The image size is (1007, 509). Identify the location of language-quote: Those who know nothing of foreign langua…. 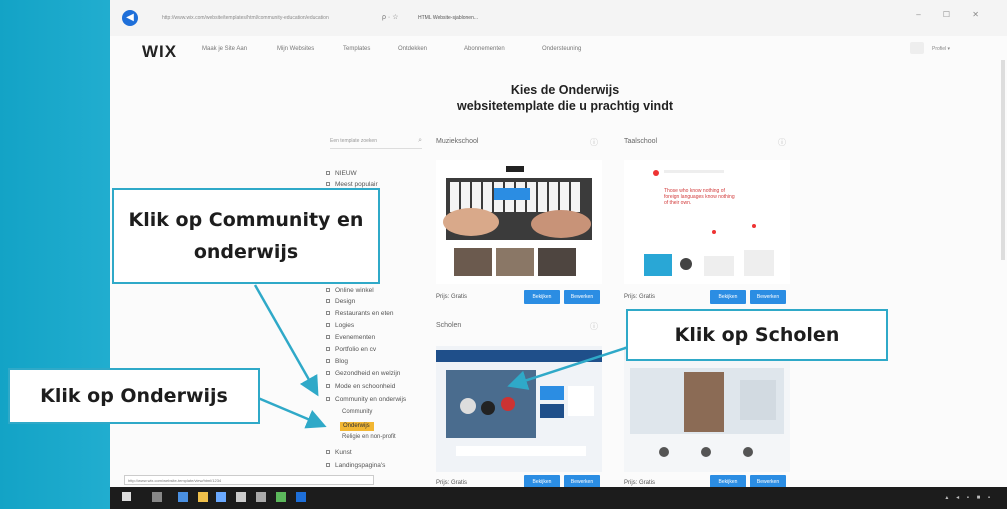
(699, 197).